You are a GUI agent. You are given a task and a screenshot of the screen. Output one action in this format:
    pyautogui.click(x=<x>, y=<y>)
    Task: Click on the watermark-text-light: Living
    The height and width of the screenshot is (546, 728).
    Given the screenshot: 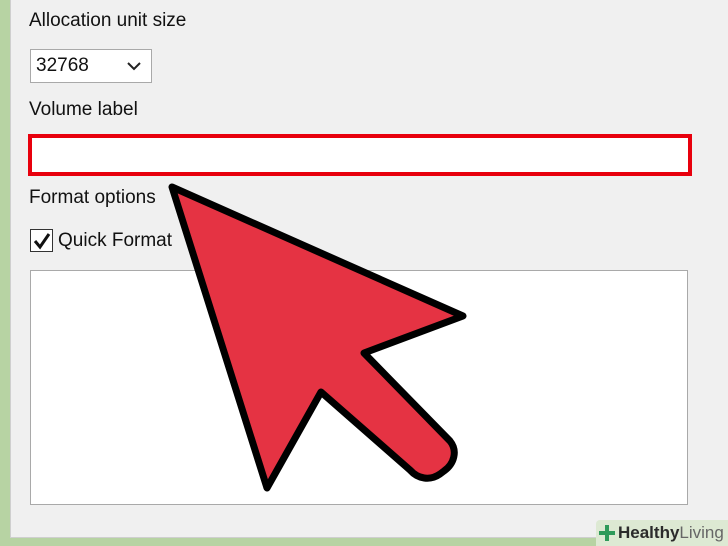 What is the action you would take?
    pyautogui.click(x=701, y=532)
    